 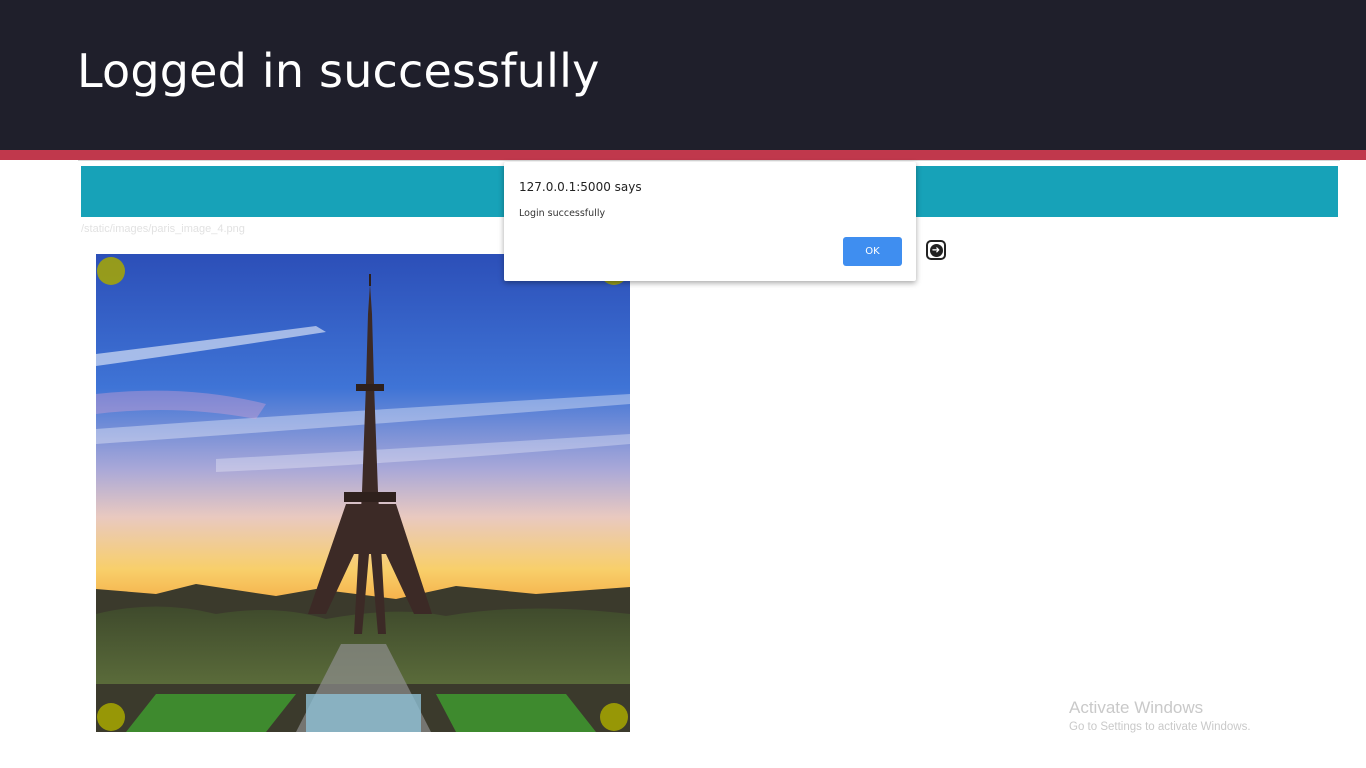 I want to click on ok-button: OK, so click(x=872, y=251).